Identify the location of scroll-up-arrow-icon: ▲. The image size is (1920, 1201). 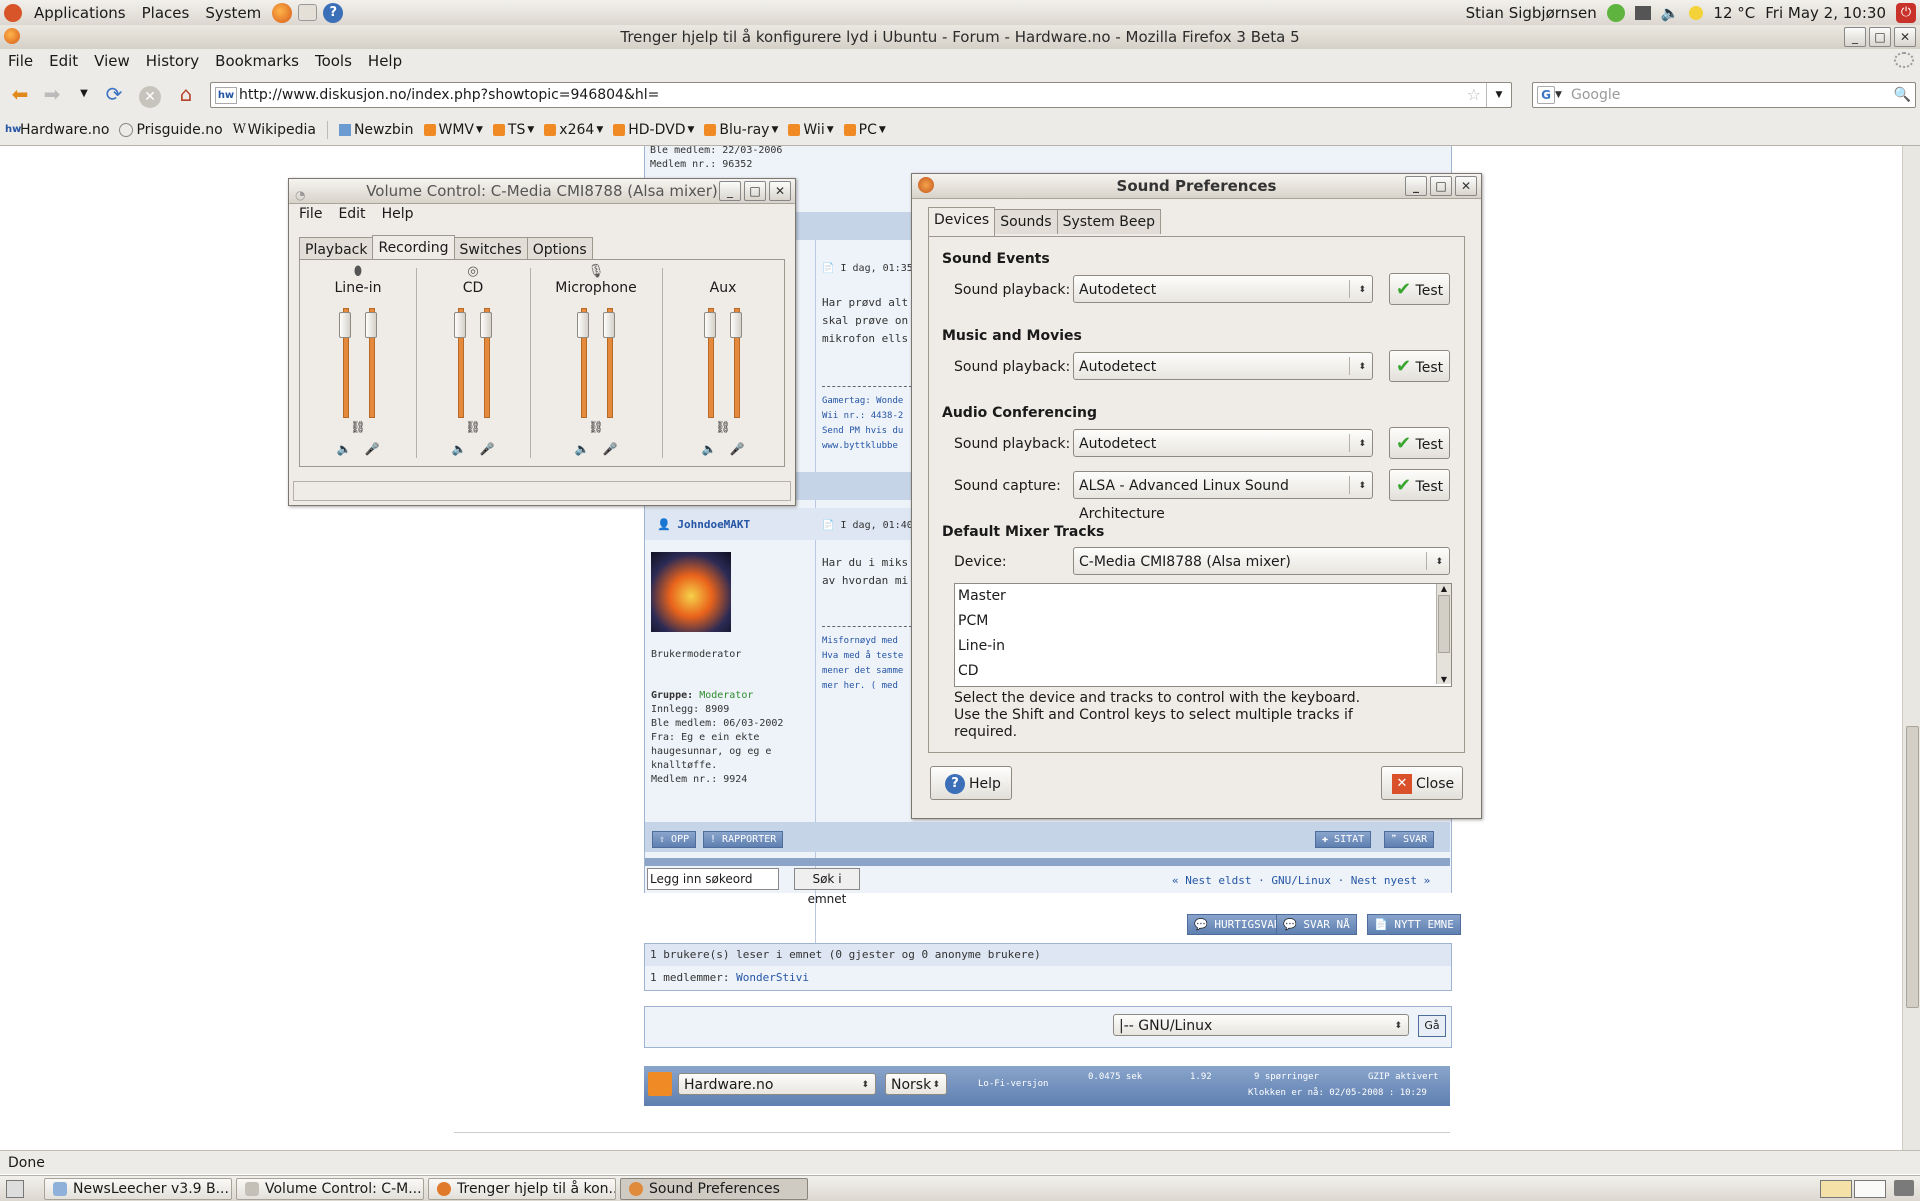
(1444, 588).